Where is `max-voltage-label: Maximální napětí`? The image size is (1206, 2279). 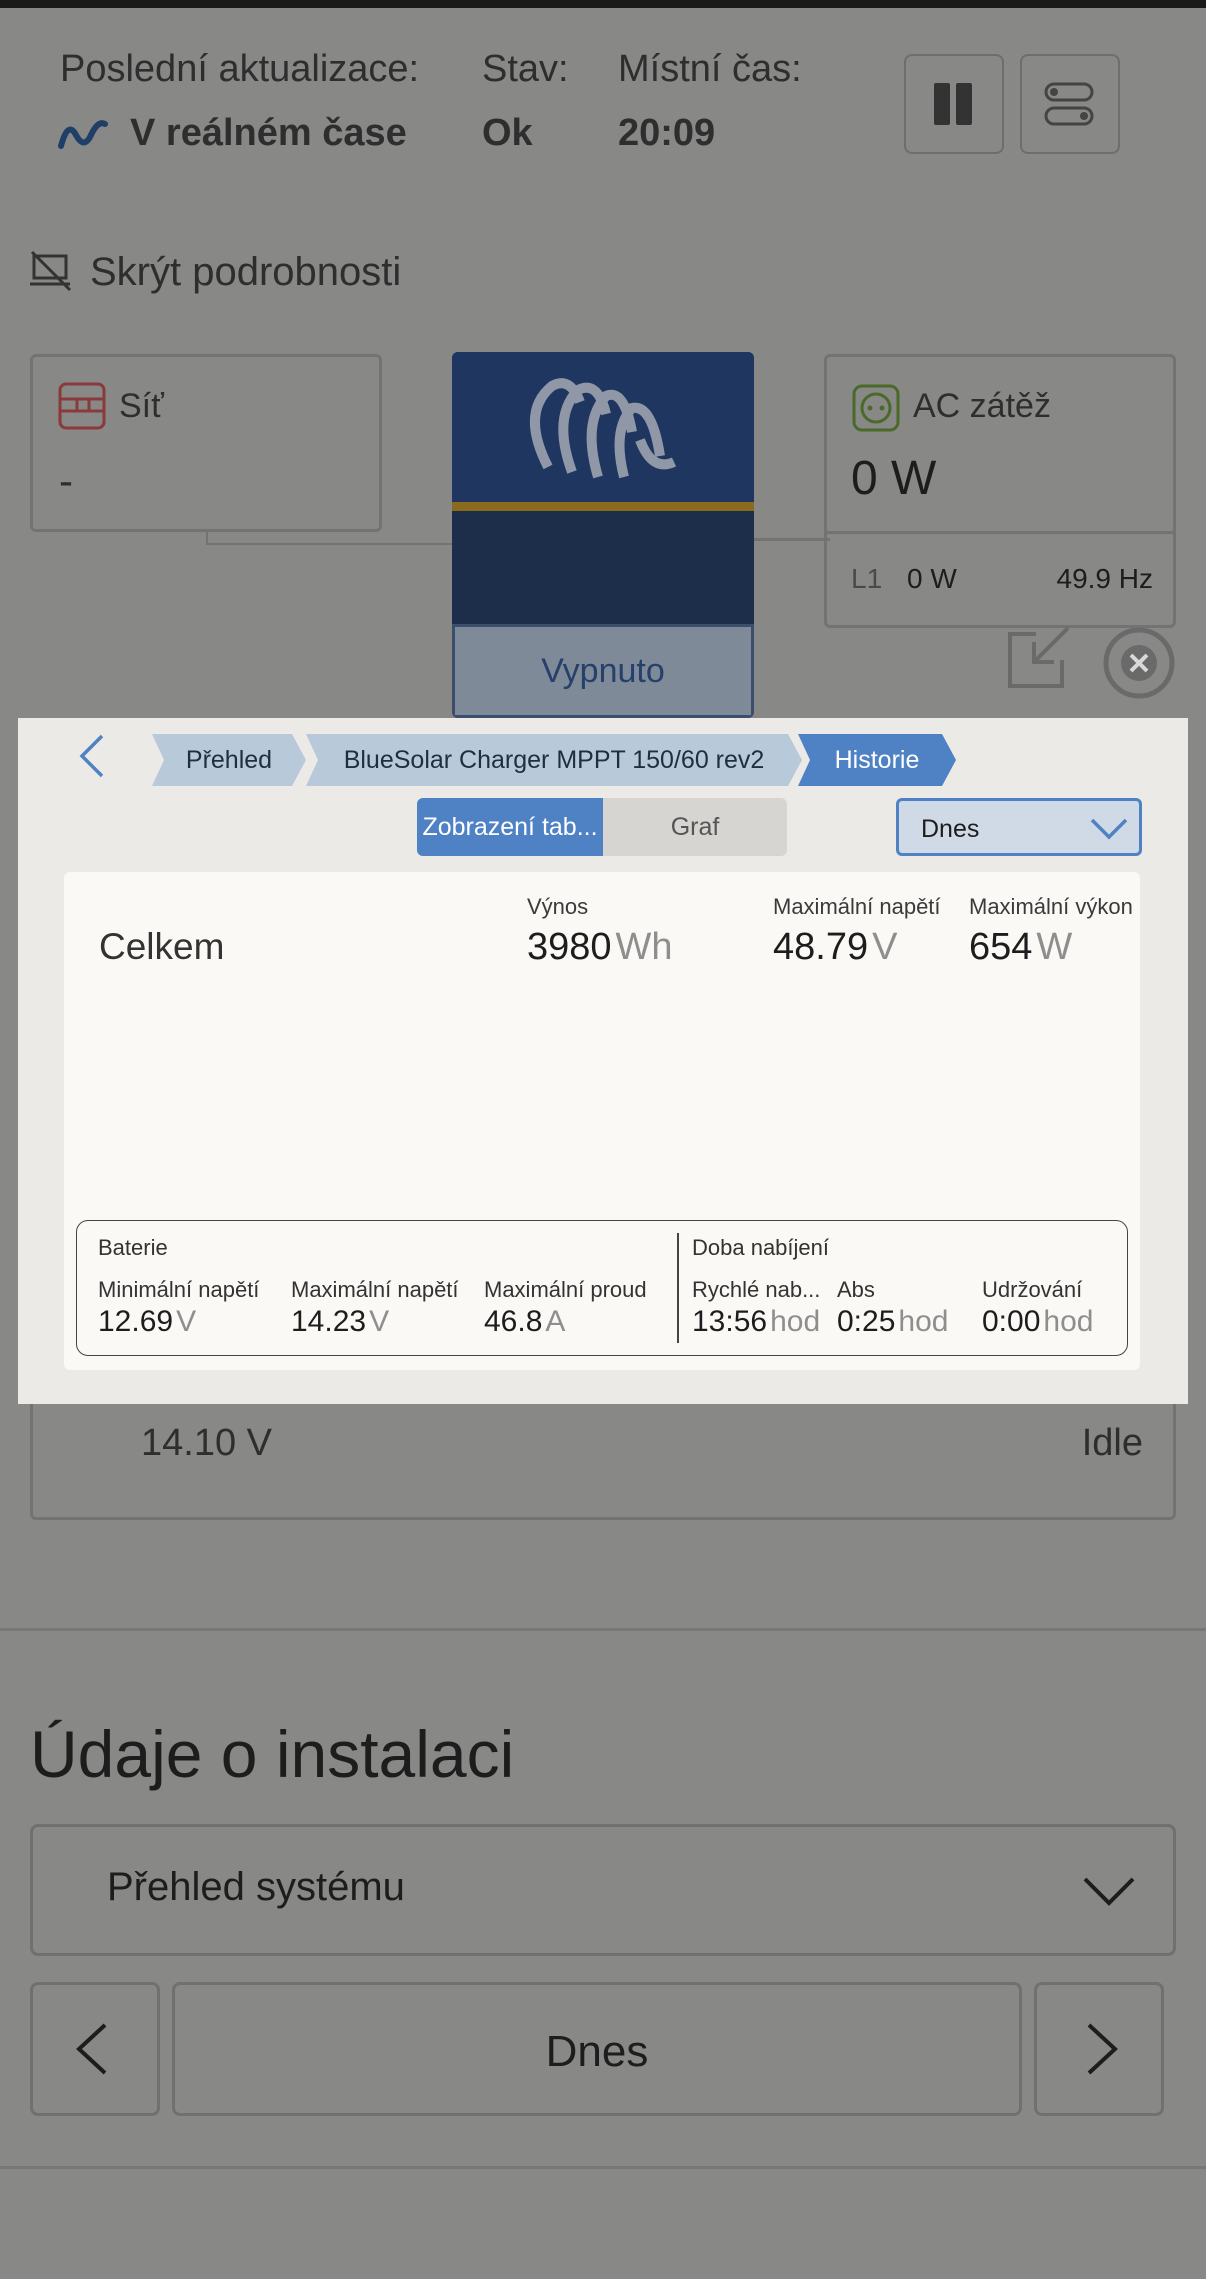
max-voltage-label: Maximální napětí is located at coordinates (857, 906).